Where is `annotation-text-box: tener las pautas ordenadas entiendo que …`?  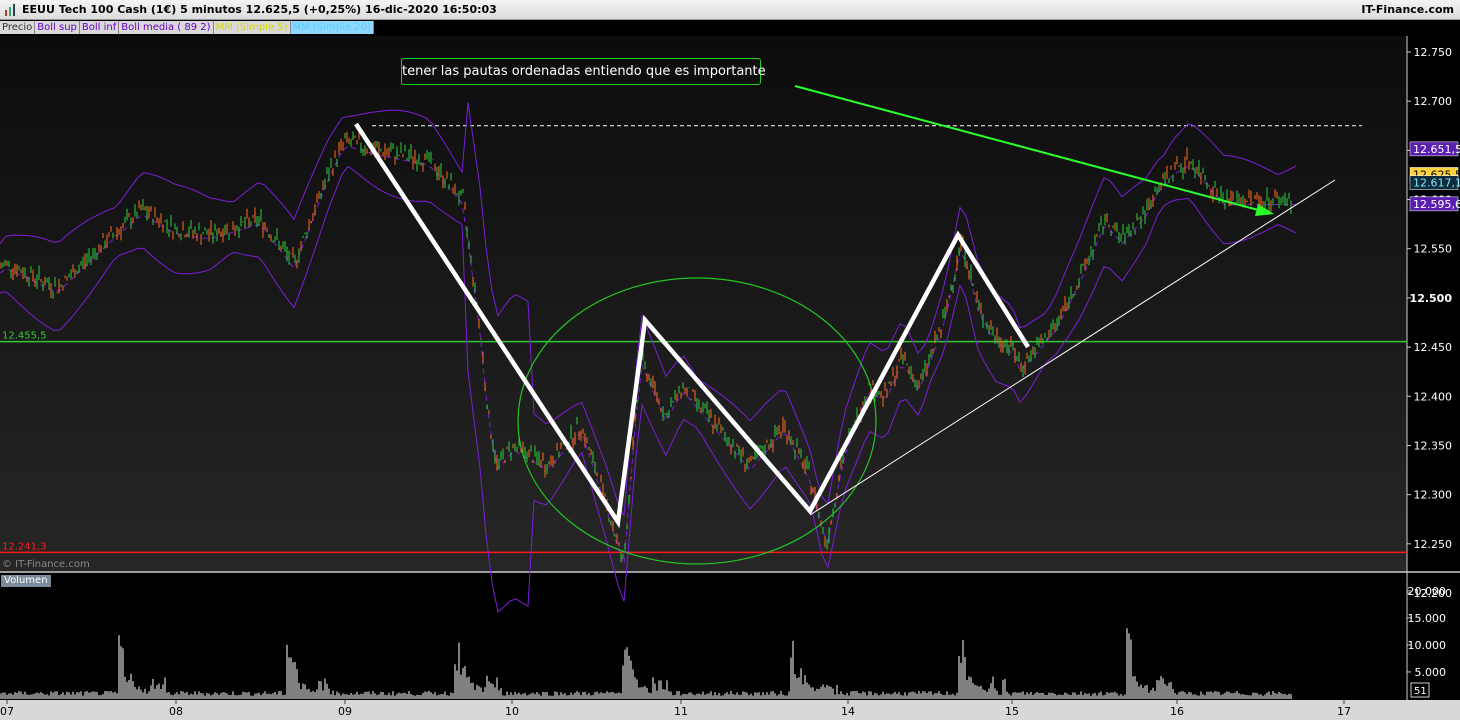
annotation-text-box: tener las pautas ordenadas entiendo que … is located at coordinates (583, 71).